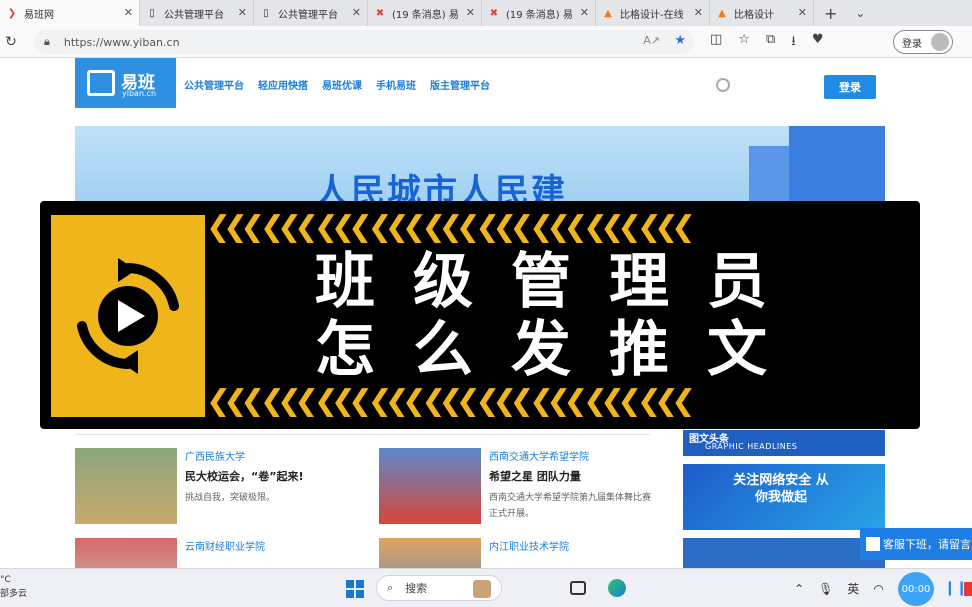 The height and width of the screenshot is (607, 972). Describe the element at coordinates (390, 587) in the screenshot. I see `search-icon: ⌕` at that location.